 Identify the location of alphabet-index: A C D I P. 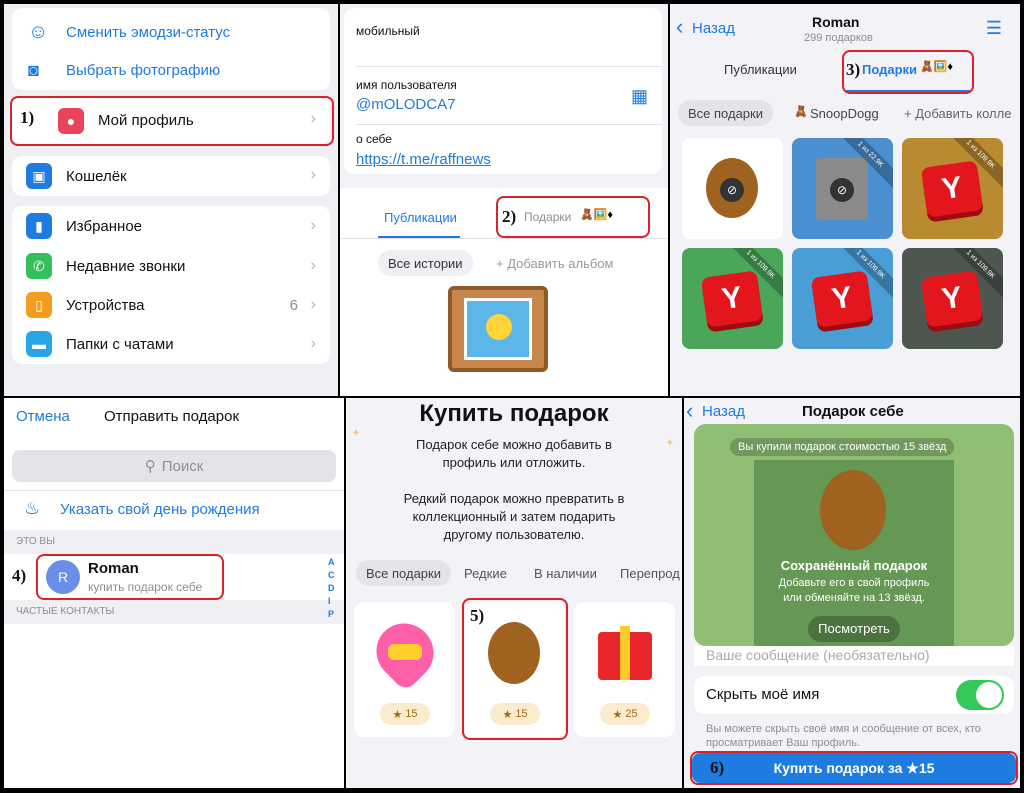
(333, 588).